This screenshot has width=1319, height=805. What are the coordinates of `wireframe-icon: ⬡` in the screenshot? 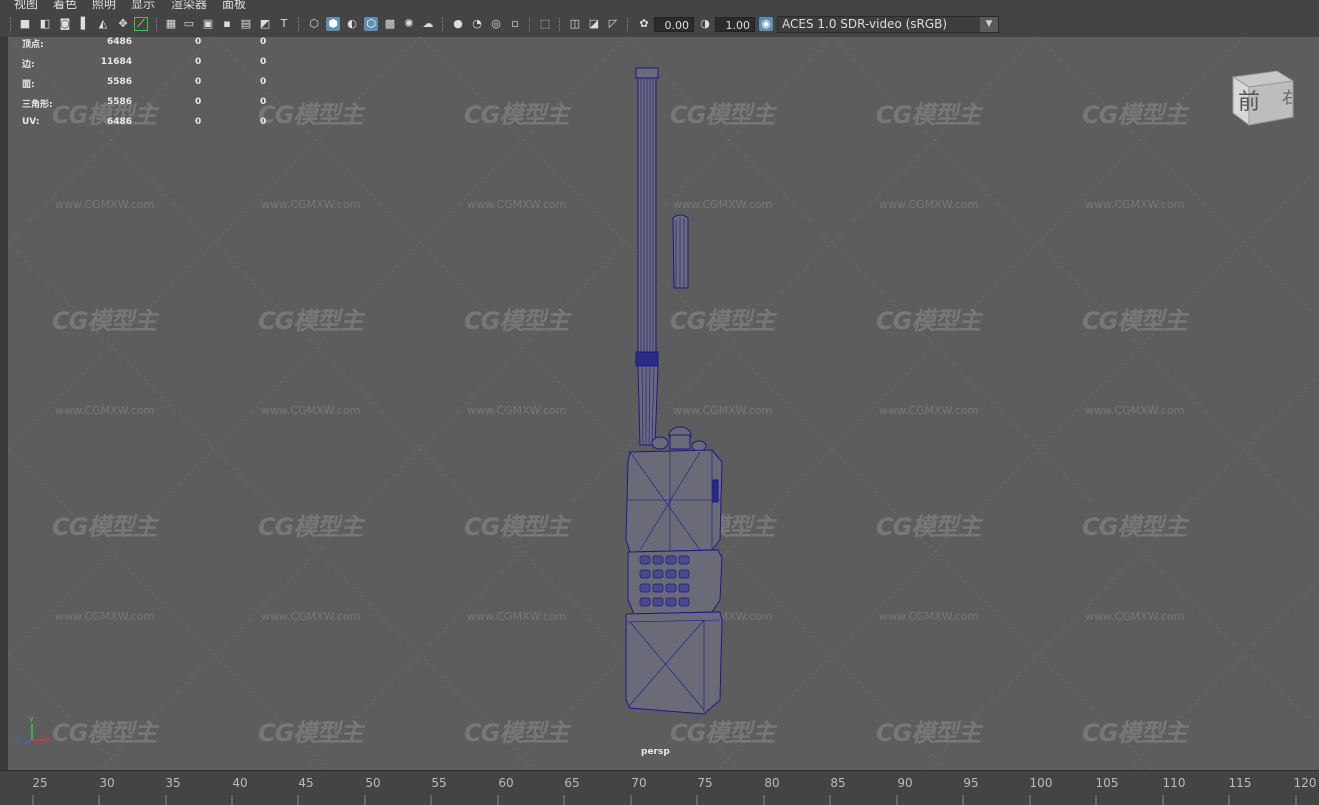 It's located at (314, 24).